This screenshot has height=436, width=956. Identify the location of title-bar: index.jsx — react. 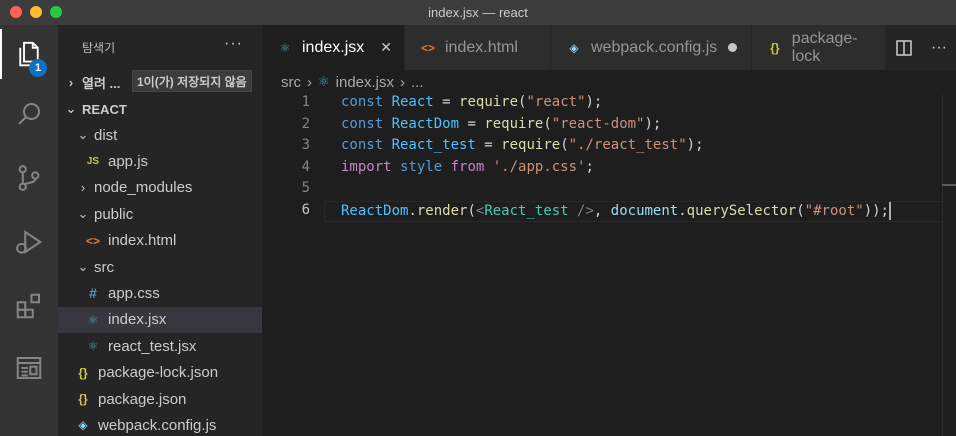
(478, 12).